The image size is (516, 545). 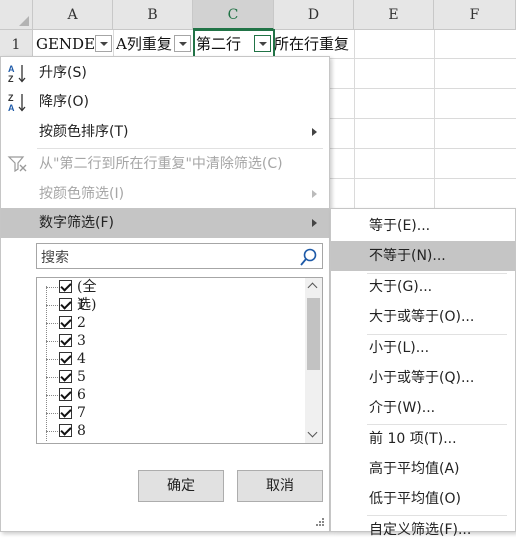 What do you see at coordinates (475, 15) in the screenshot?
I see `column-header-f: F` at bounding box center [475, 15].